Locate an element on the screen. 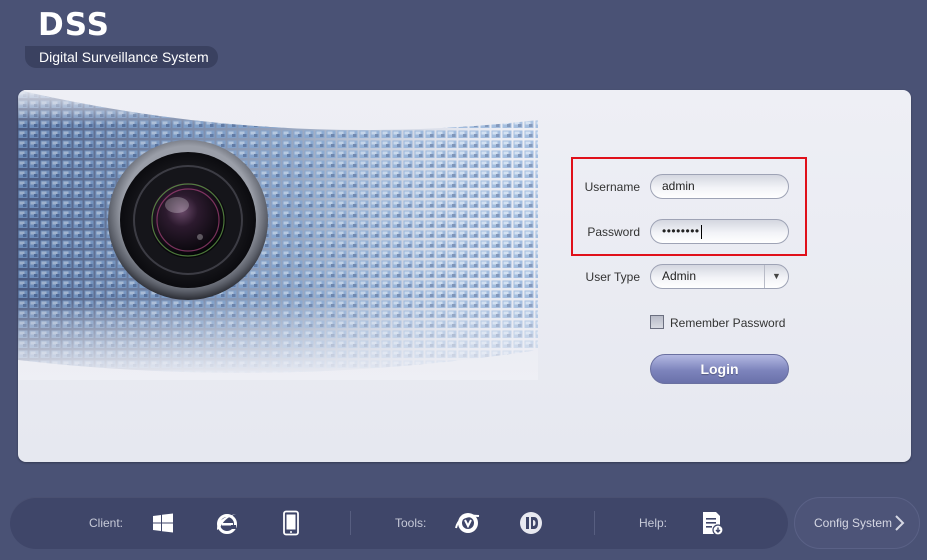 The height and width of the screenshot is (560, 927). ie-icon is located at coordinates (227, 523).